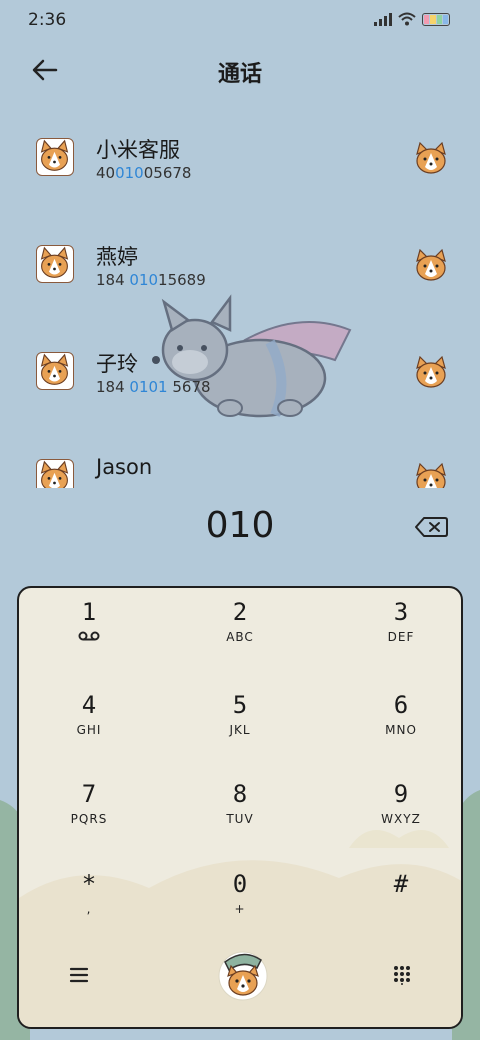  What do you see at coordinates (89, 636) in the screenshot?
I see `voicemail-icon` at bounding box center [89, 636].